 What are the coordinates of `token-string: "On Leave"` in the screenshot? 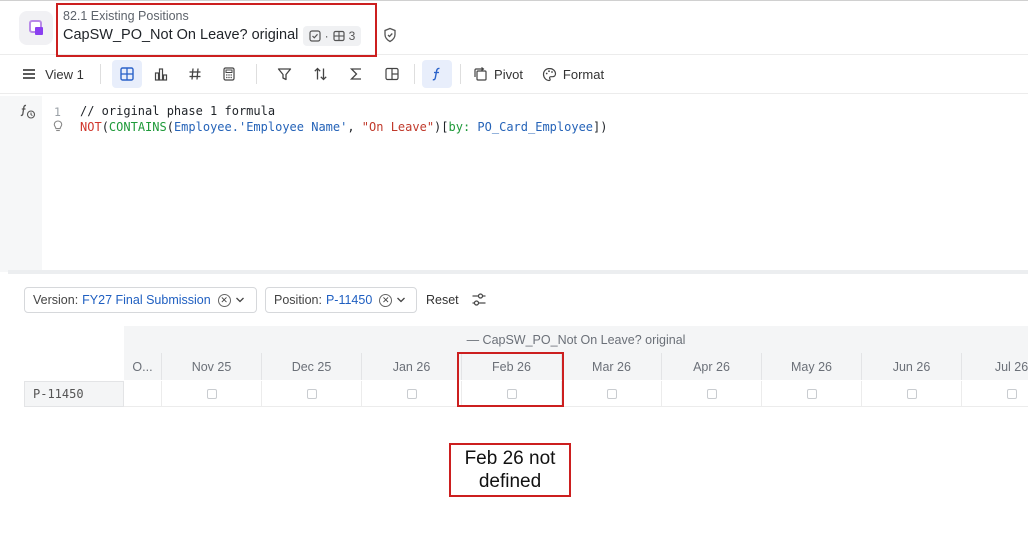 It's located at (398, 127).